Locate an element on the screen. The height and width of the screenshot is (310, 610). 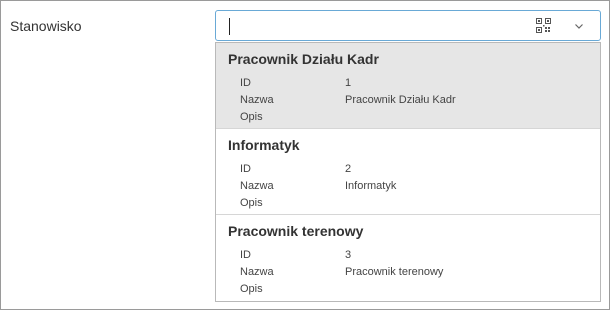
option-title: Pracownik Działu Kadr is located at coordinates (303, 59).